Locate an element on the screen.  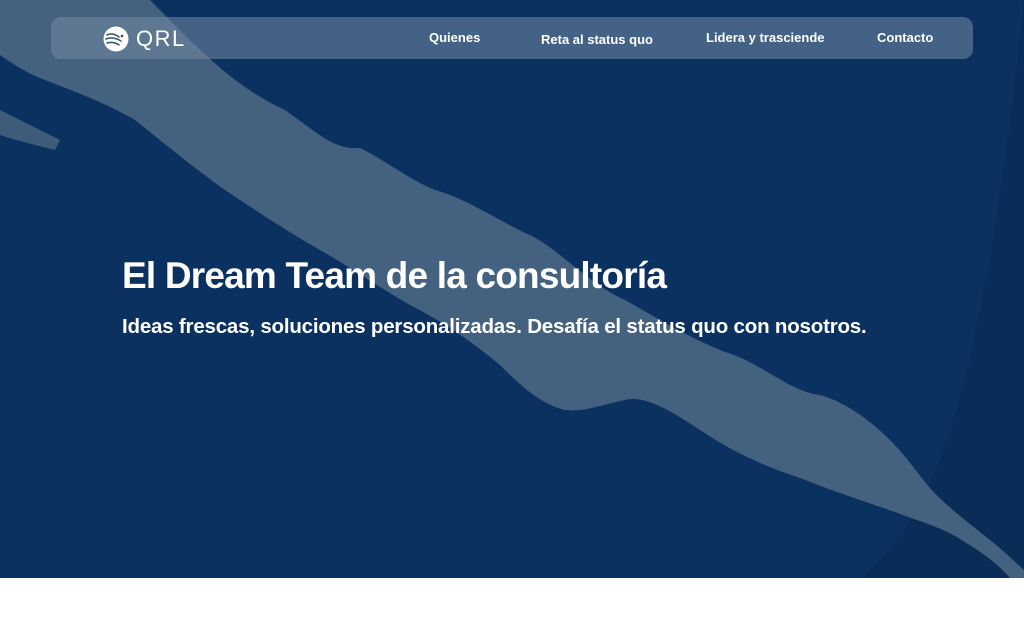
below-hero-area is located at coordinates (512, 609).